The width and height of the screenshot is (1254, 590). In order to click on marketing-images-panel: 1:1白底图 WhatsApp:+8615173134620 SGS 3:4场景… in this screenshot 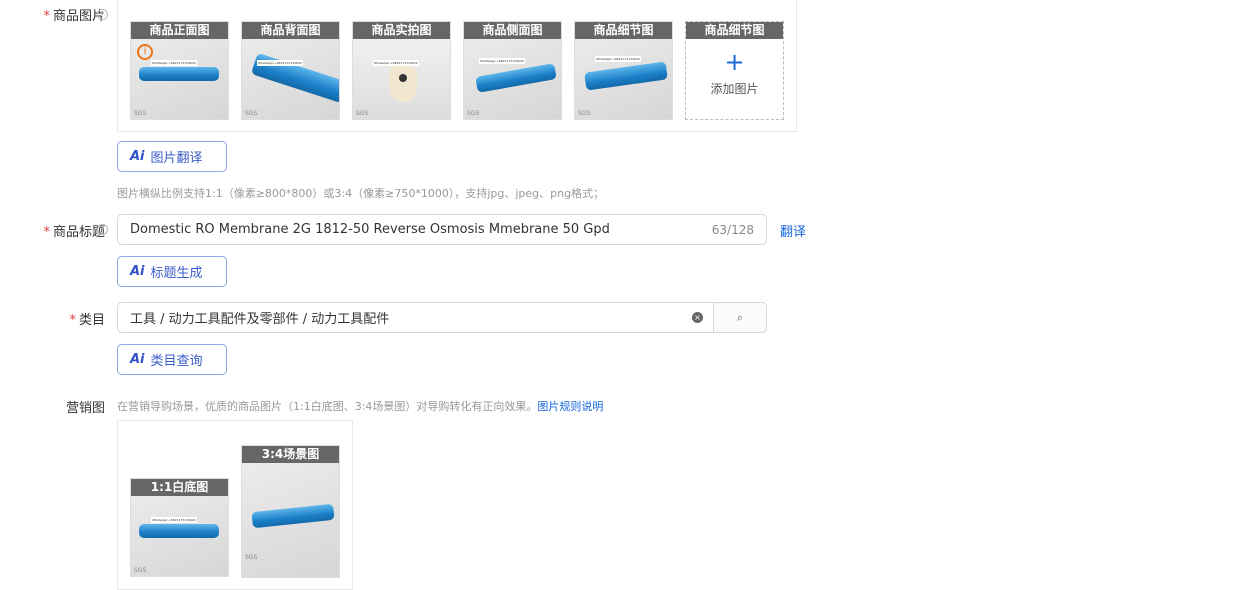, I will do `click(235, 505)`.